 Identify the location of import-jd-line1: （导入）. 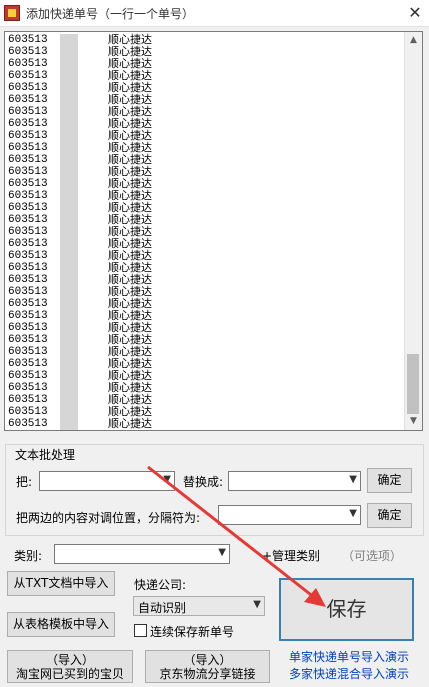
(207, 660).